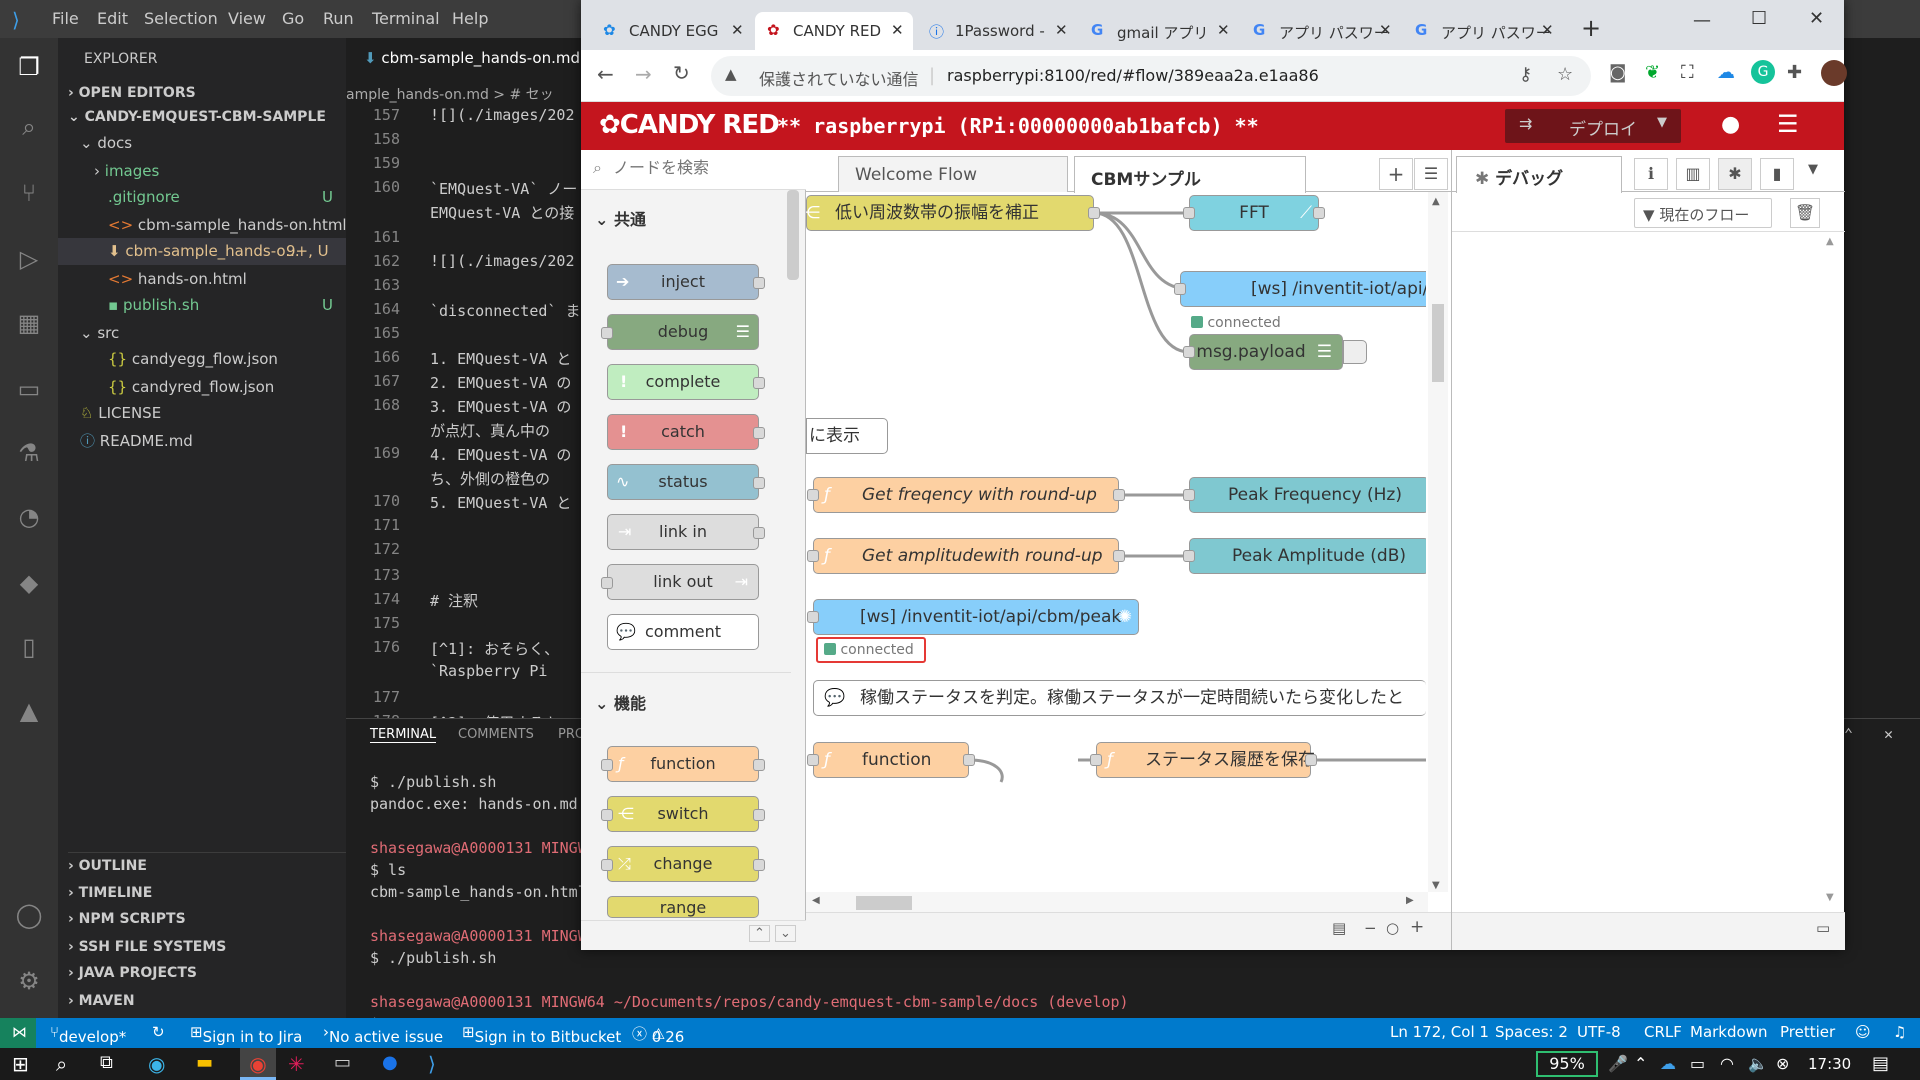 This screenshot has width=1920, height=1080. Describe the element at coordinates (1727, 1063) in the screenshot. I see `wifi-icon: ◠` at that location.